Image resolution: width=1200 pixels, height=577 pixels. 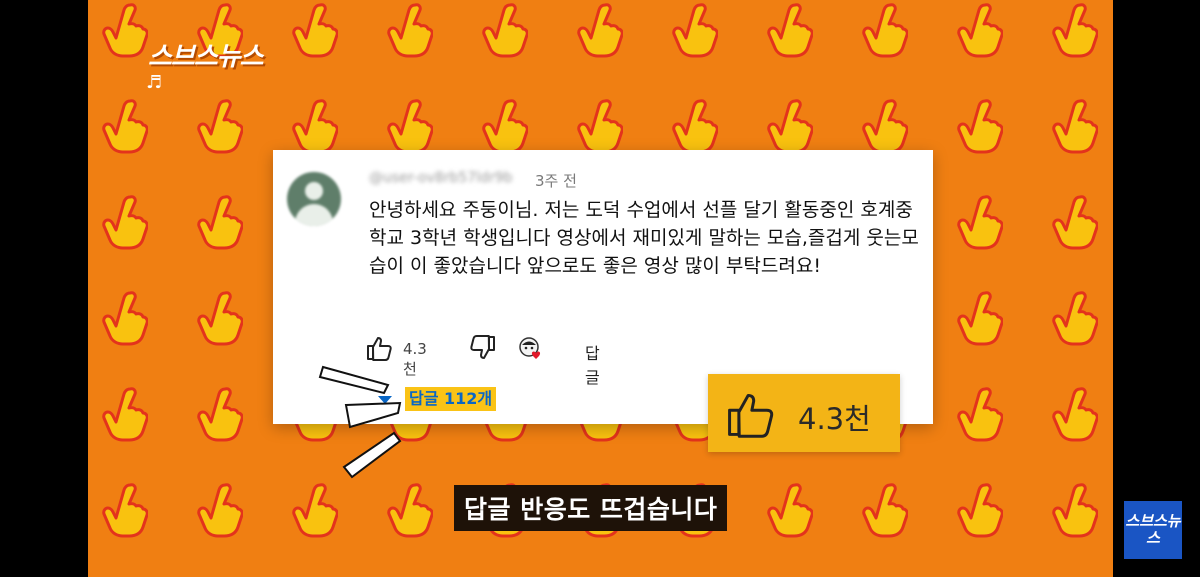 I want to click on thumbs-down-icon, so click(x=482, y=347).